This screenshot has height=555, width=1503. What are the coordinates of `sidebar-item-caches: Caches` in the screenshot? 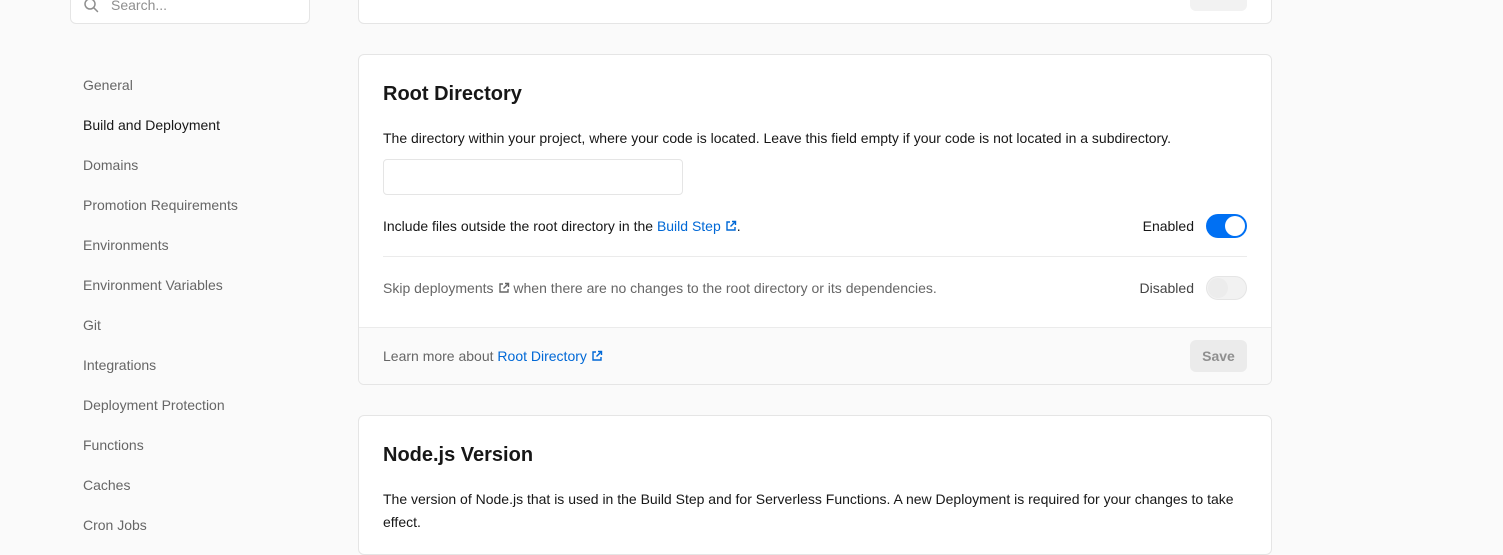 It's located at (195, 485).